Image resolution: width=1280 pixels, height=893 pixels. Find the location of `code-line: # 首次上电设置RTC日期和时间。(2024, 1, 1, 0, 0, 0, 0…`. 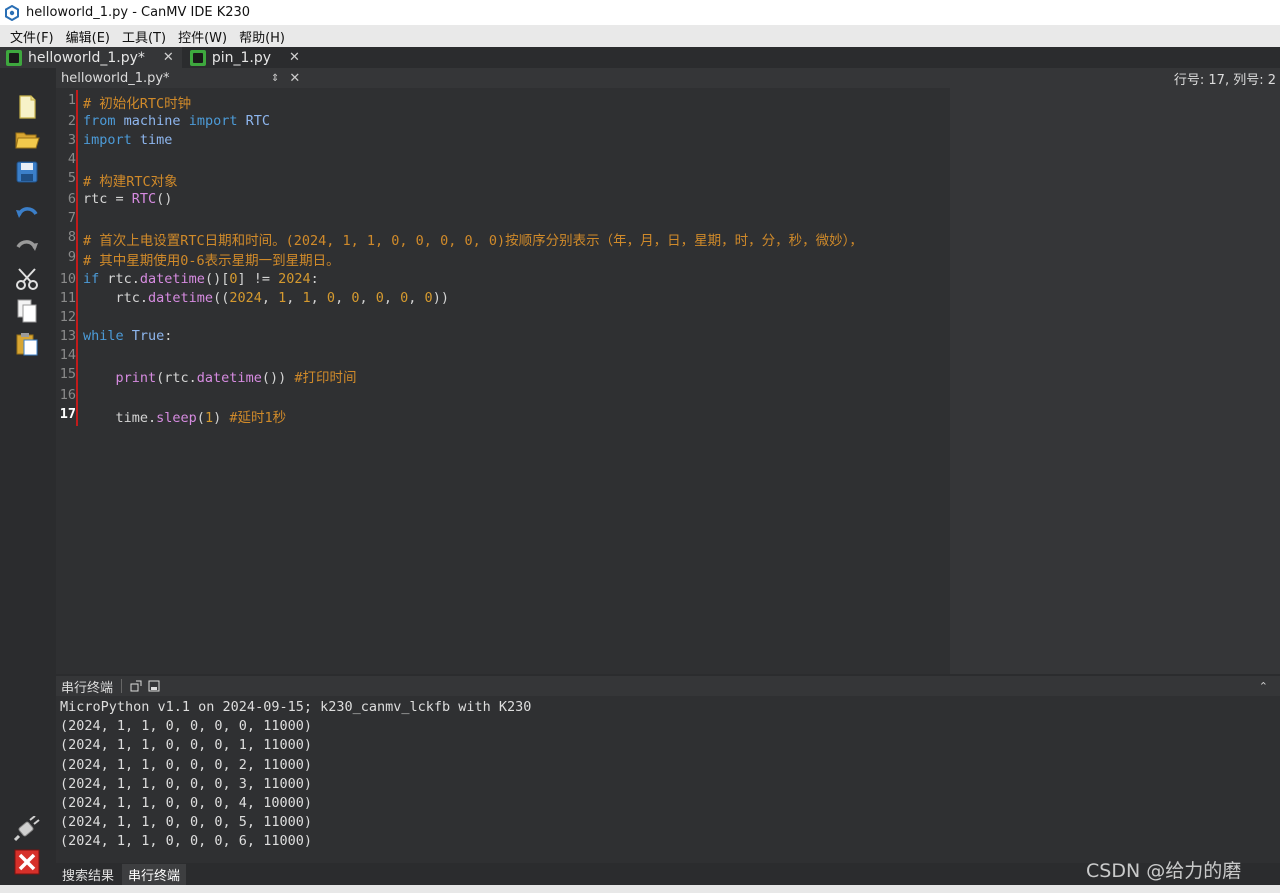

code-line: # 首次上电设置RTC日期和时间。(2024, 1, 1, 0, 0, 0, 0… is located at coordinates (473, 239).